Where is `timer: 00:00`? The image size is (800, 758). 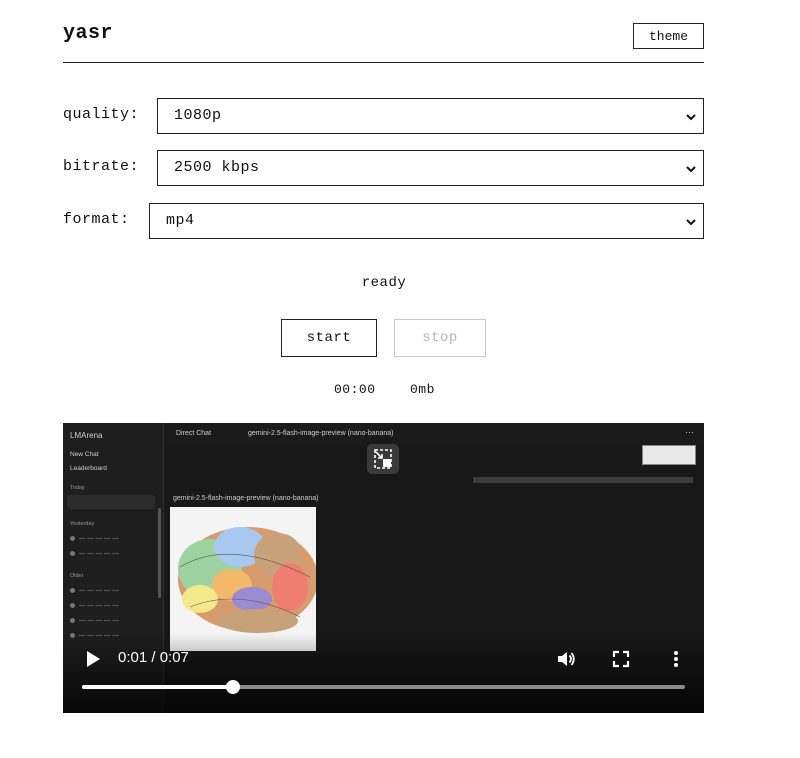
timer: 00:00 is located at coordinates (355, 389).